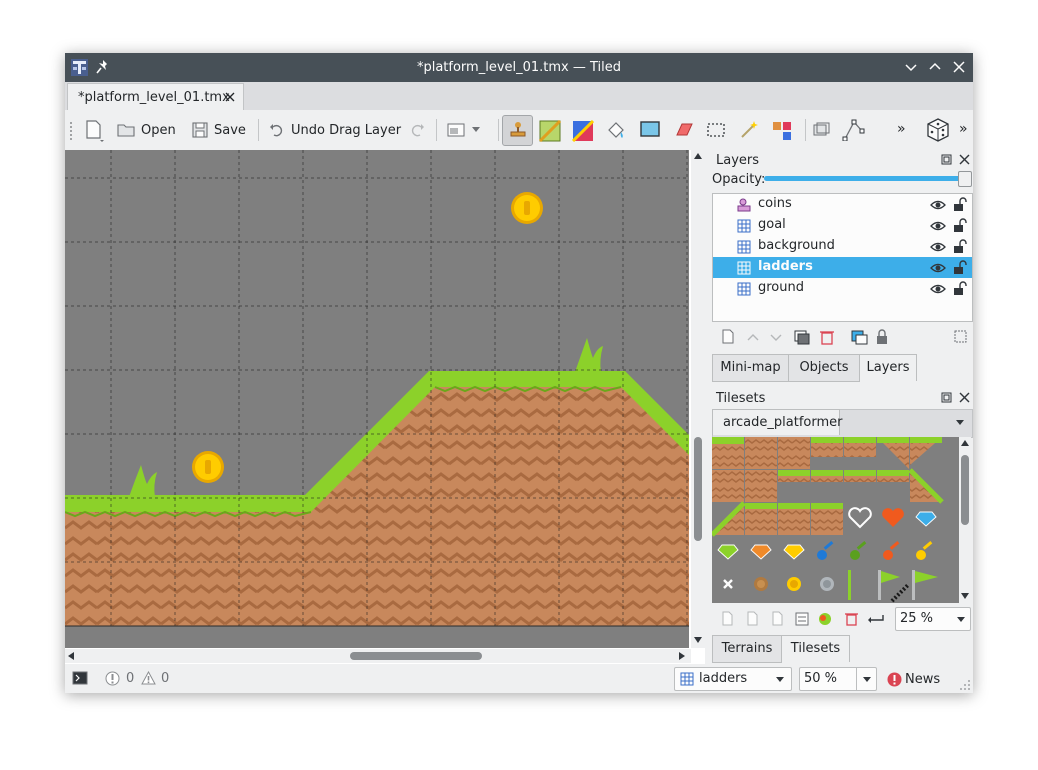  Describe the element at coordinates (775, 203) in the screenshot. I see `layer-name: coins` at that location.